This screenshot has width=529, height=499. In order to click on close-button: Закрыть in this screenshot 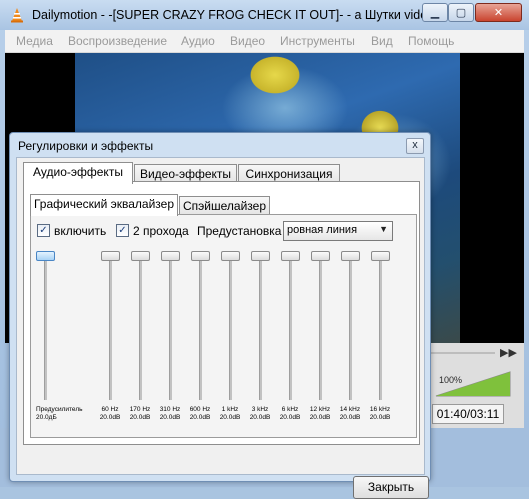, I will do `click(391, 487)`.